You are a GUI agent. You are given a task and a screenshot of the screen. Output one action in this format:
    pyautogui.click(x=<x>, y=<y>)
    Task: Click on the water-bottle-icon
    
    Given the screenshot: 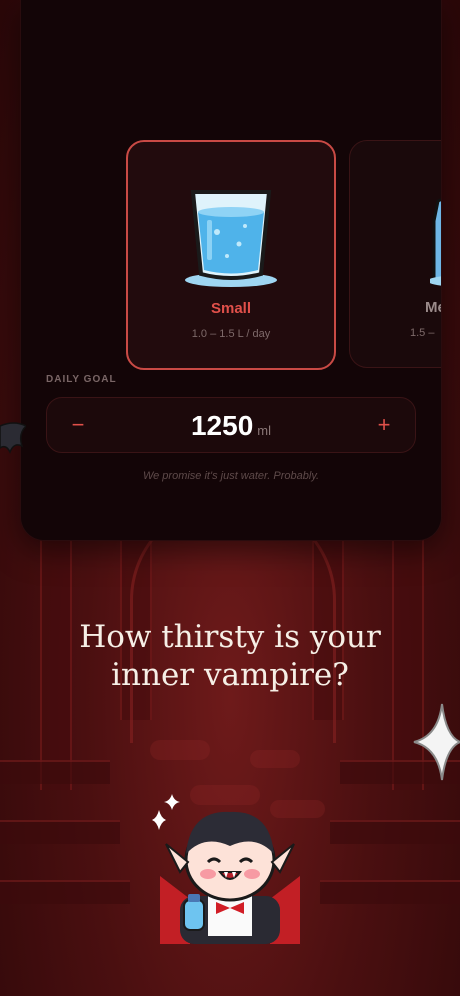 What is the action you would take?
    pyautogui.click(x=434, y=235)
    